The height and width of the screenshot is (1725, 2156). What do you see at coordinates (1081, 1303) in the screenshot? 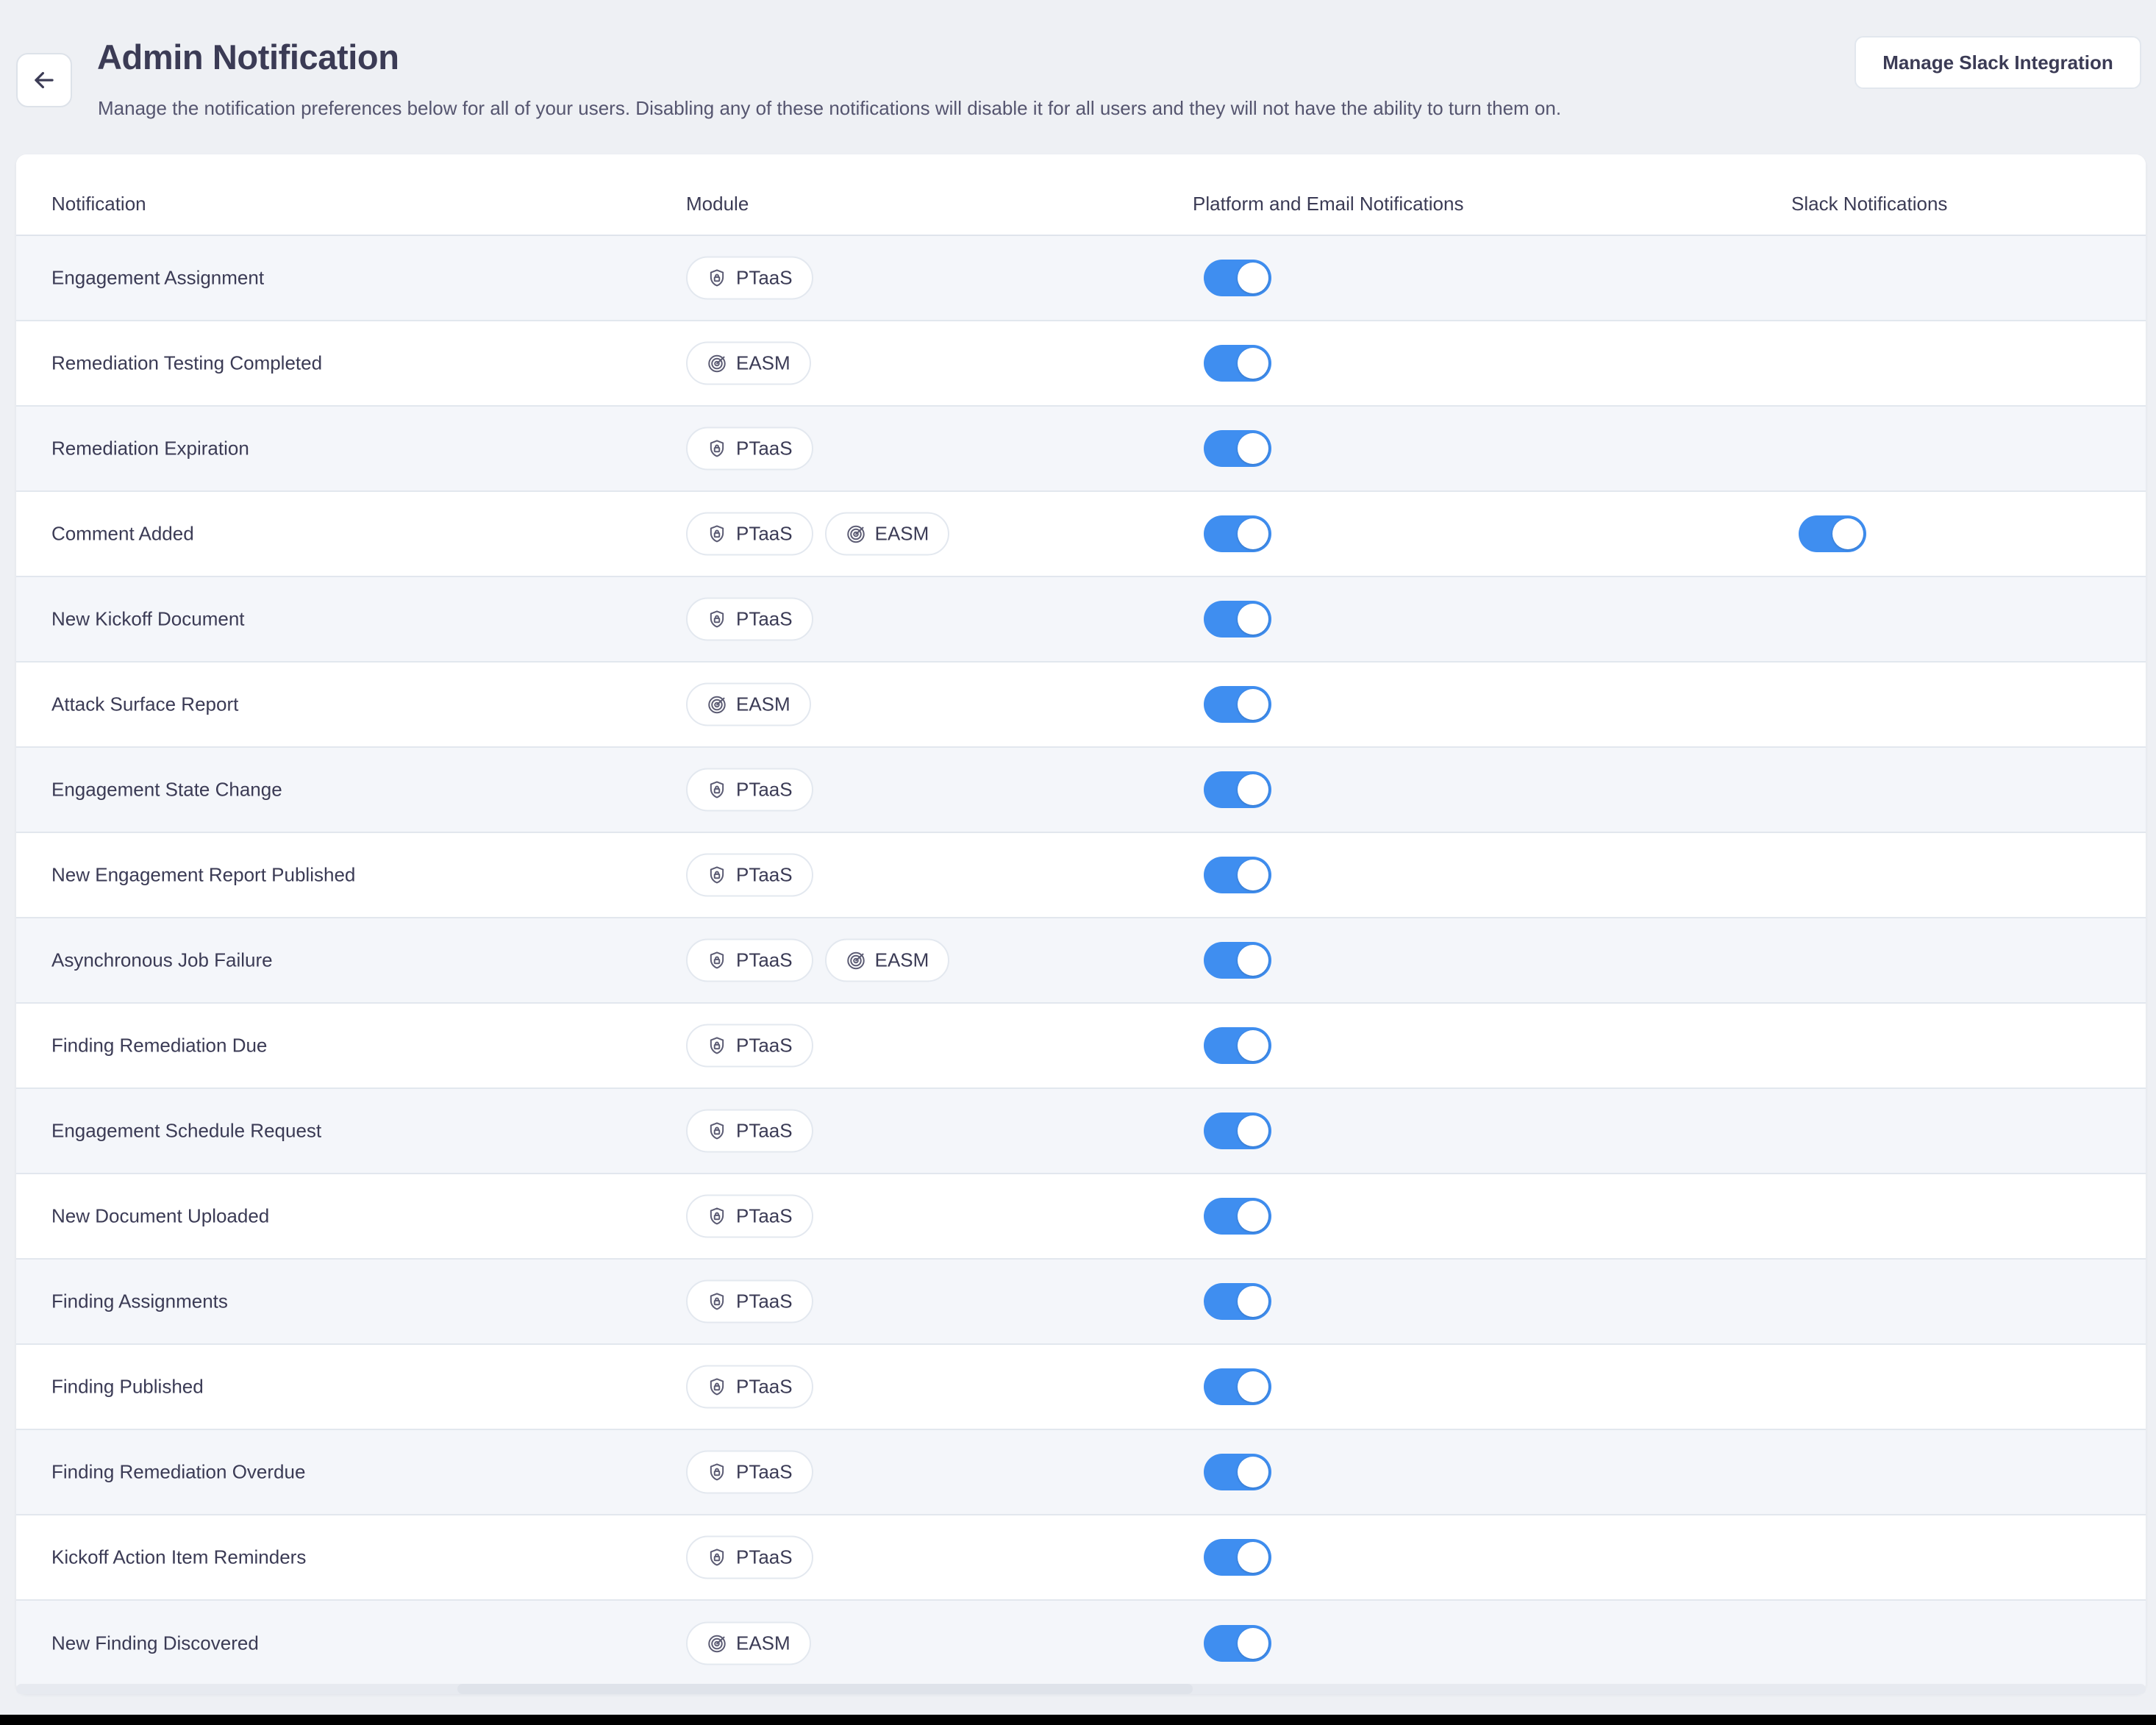
I see `table-row: Finding Assignments PTaaS` at bounding box center [1081, 1303].